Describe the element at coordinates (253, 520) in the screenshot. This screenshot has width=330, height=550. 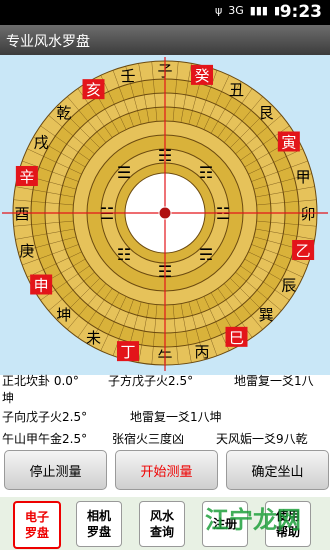
I see `watermark: 江宁龙网` at that location.